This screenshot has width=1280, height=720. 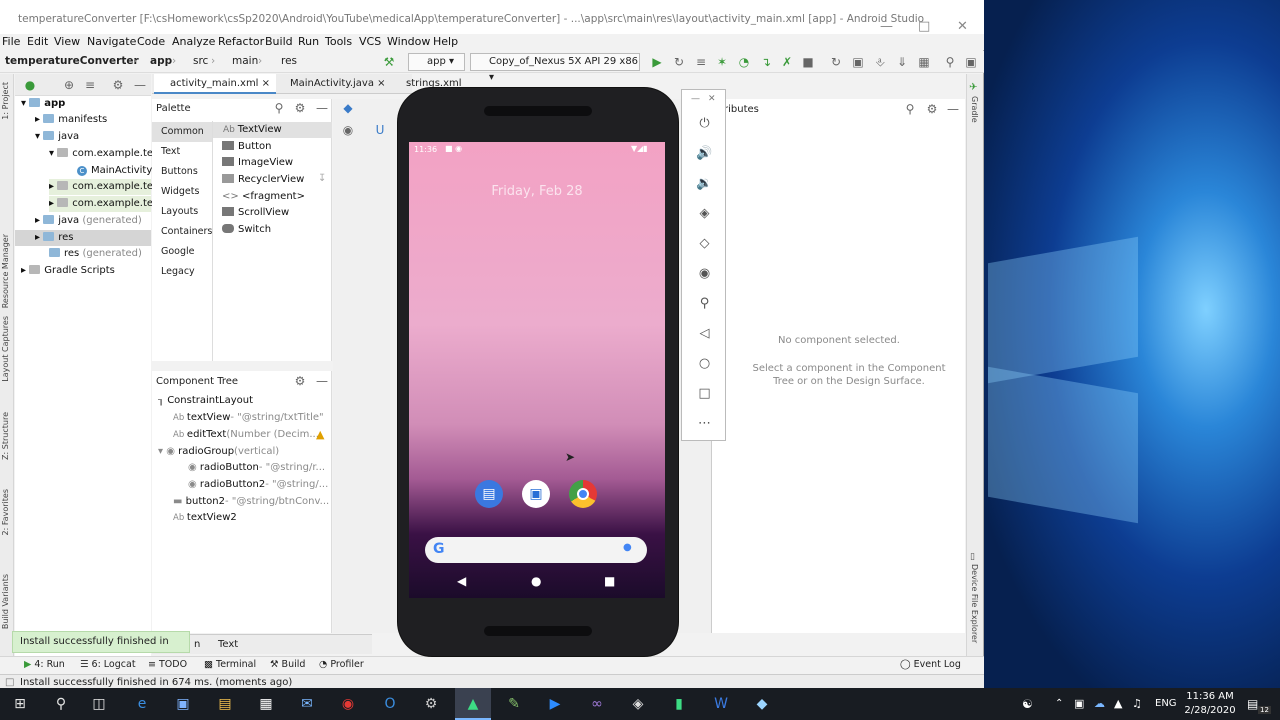 What do you see at coordinates (721, 704) in the screenshot?
I see `word-icon: W` at bounding box center [721, 704].